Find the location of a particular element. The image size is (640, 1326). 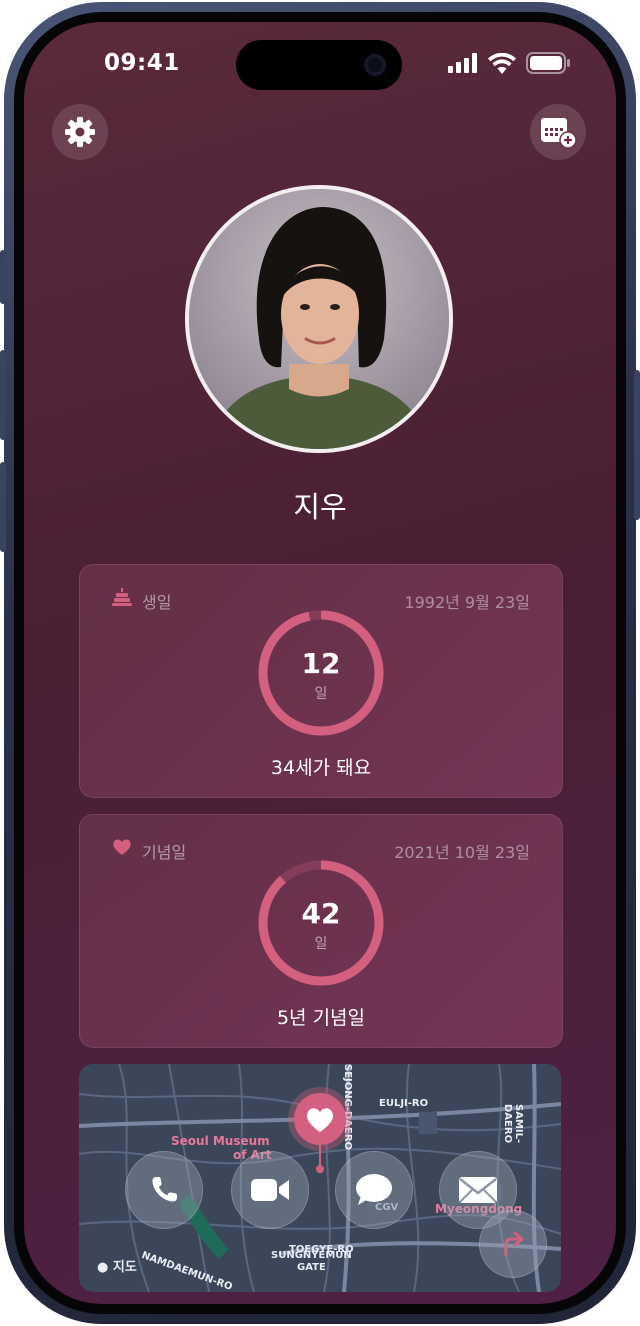

birthday-subtitle: 34세가 돼요 is located at coordinates (321, 768).